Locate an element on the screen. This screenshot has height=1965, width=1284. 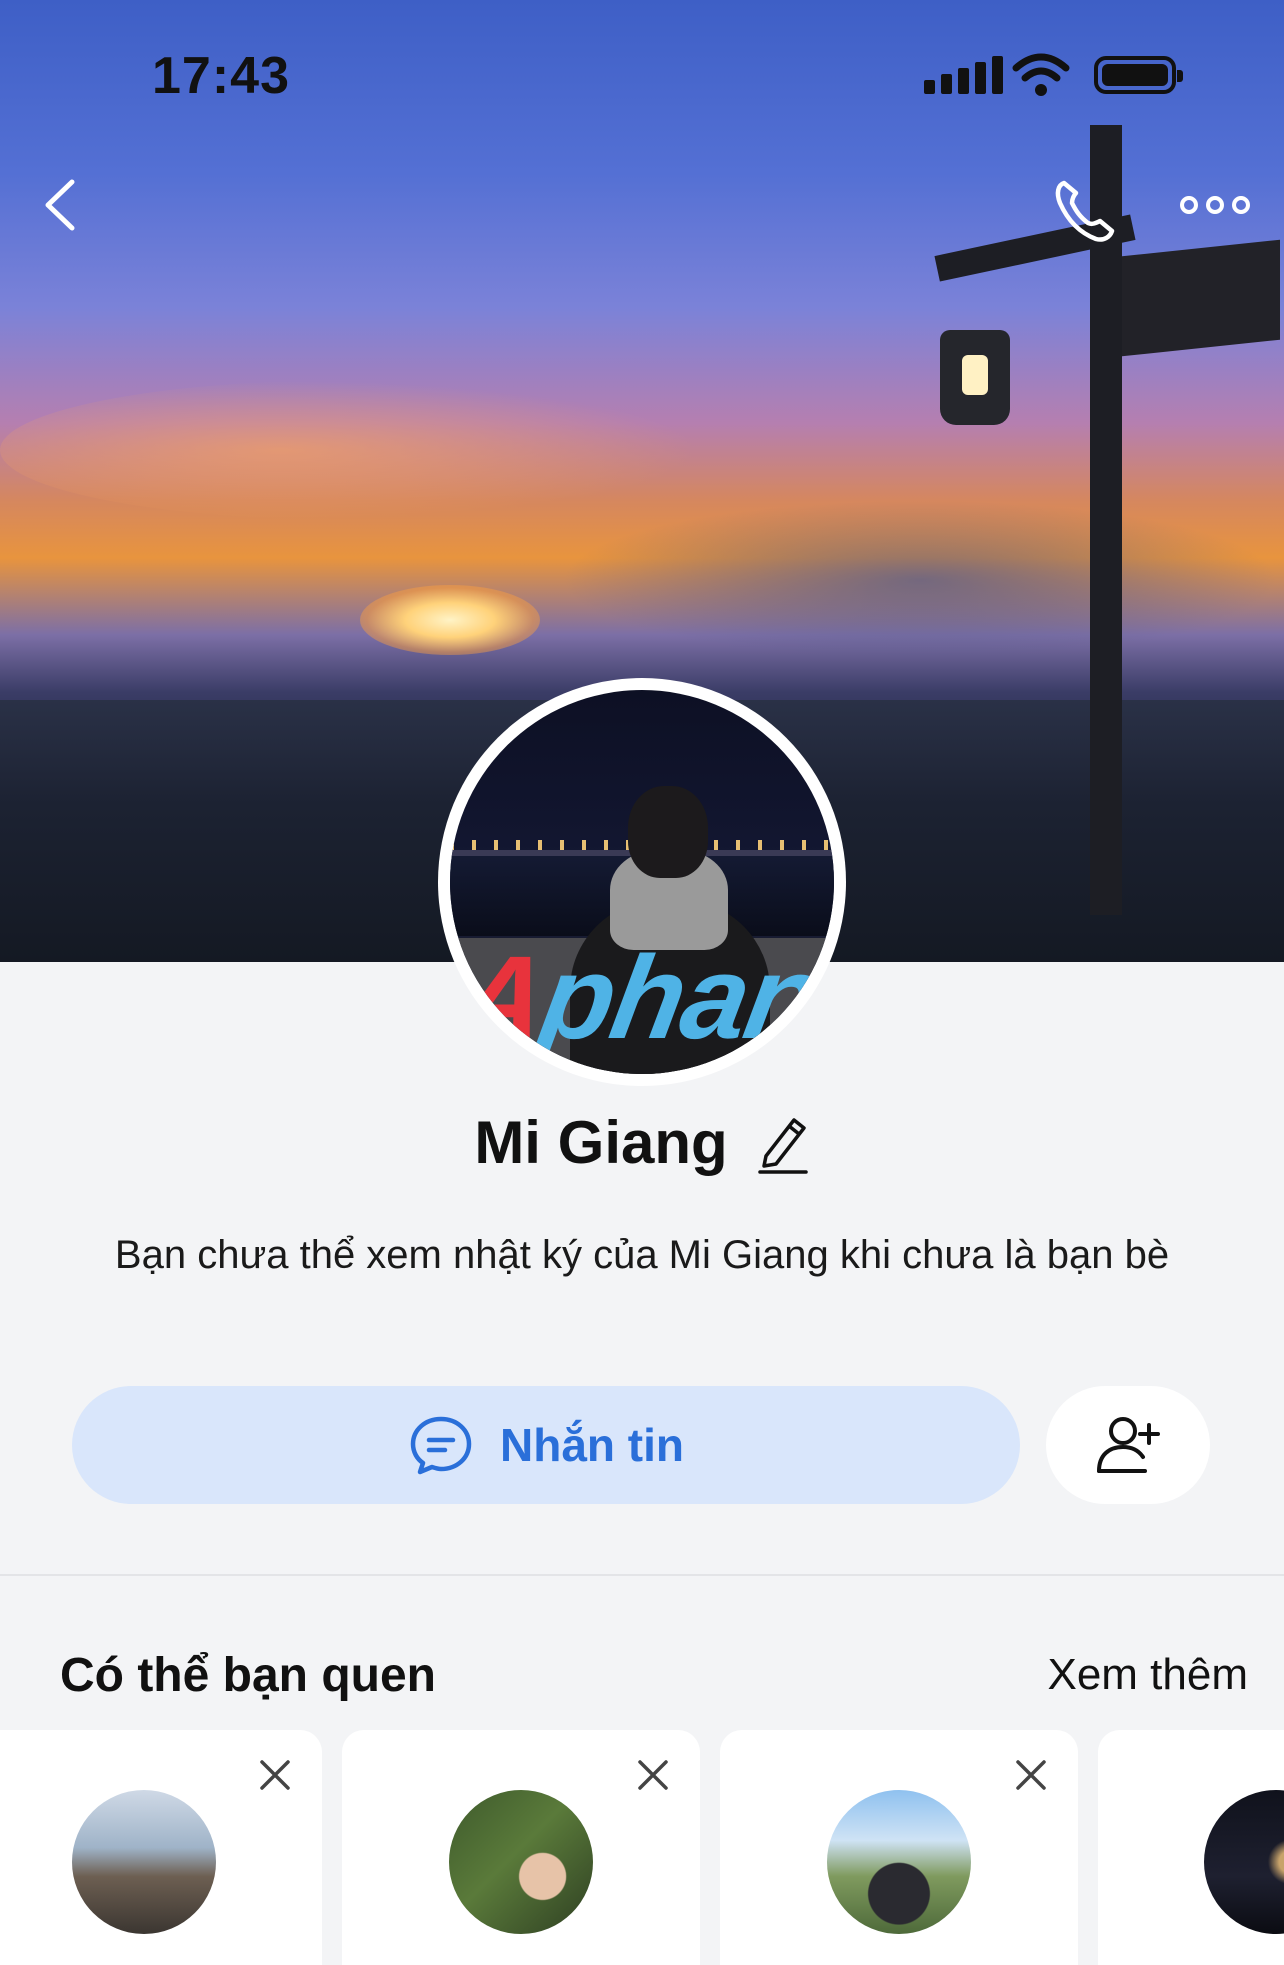
suggestions-carousel is located at coordinates (642, 1847).